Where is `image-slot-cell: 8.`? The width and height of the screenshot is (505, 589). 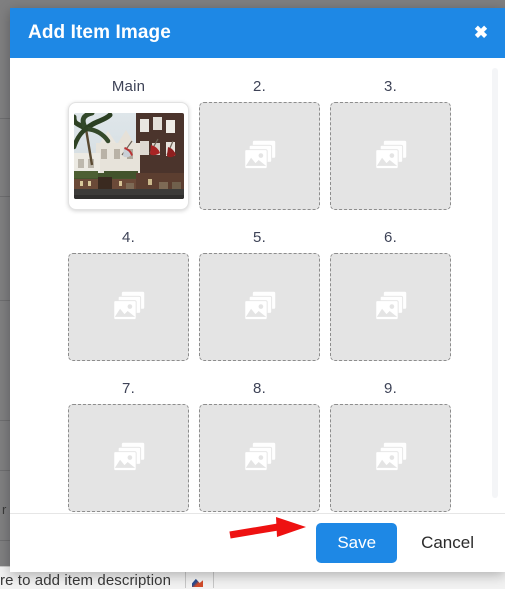 image-slot-cell: 8. is located at coordinates (259, 446).